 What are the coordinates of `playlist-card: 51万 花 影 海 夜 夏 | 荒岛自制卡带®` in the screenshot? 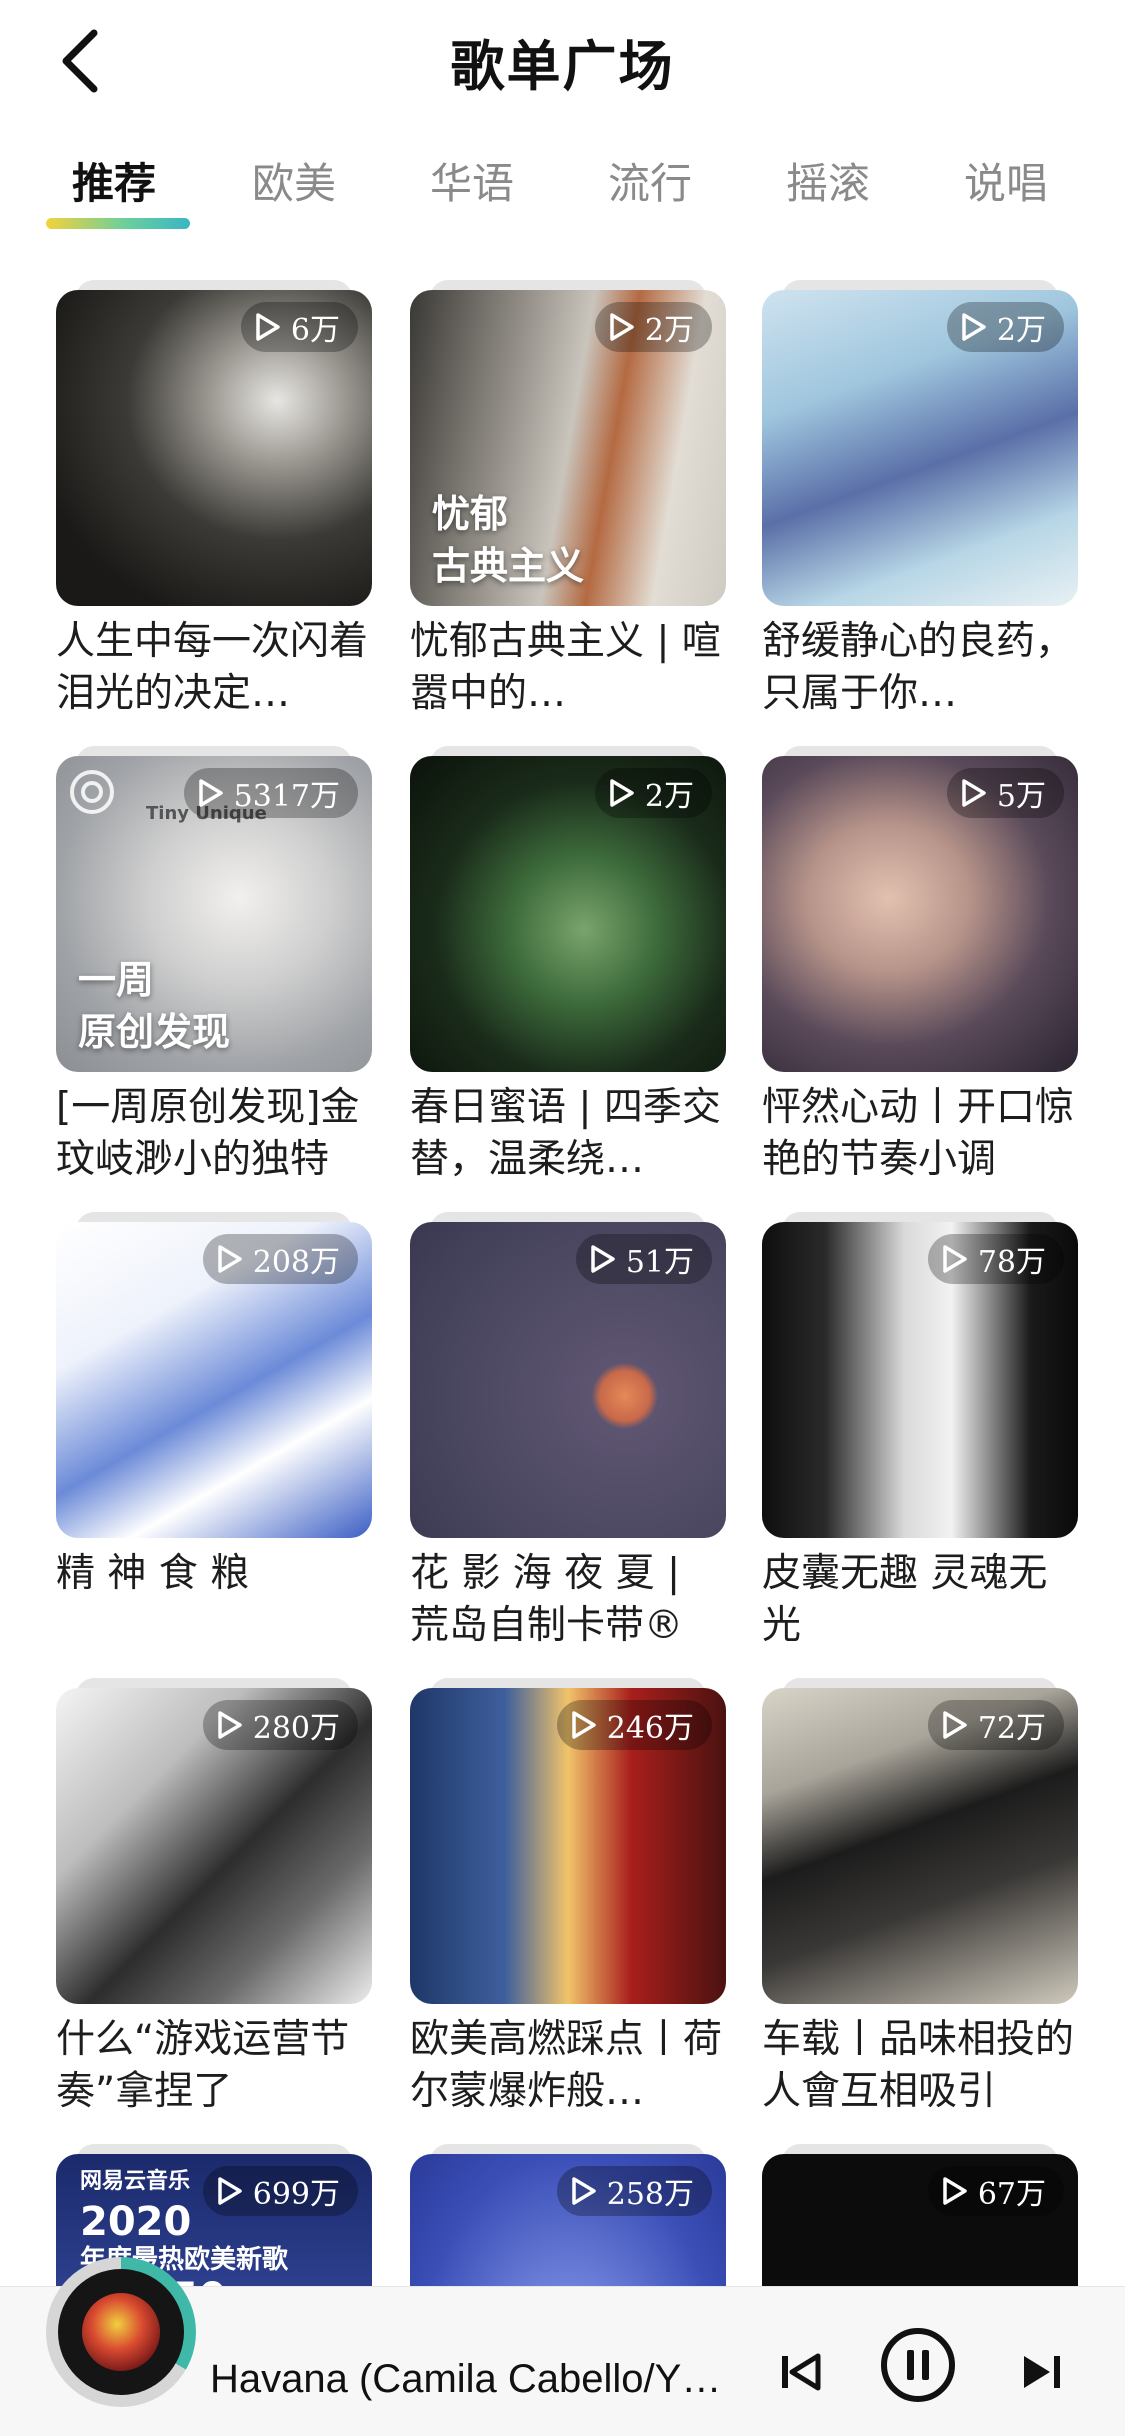 It's located at (568, 1432).